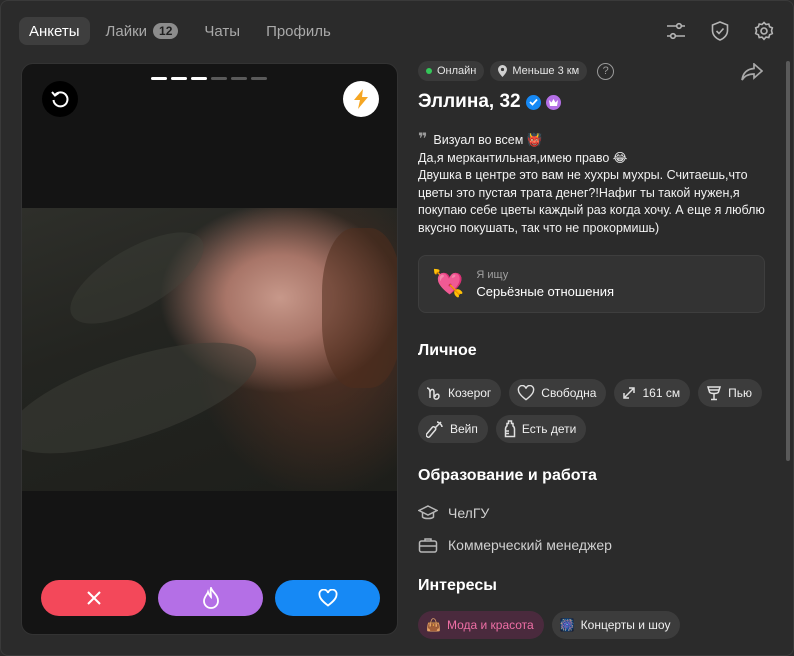 The image size is (794, 656). What do you see at coordinates (510, 428) in the screenshot?
I see `bottle-icon` at bounding box center [510, 428].